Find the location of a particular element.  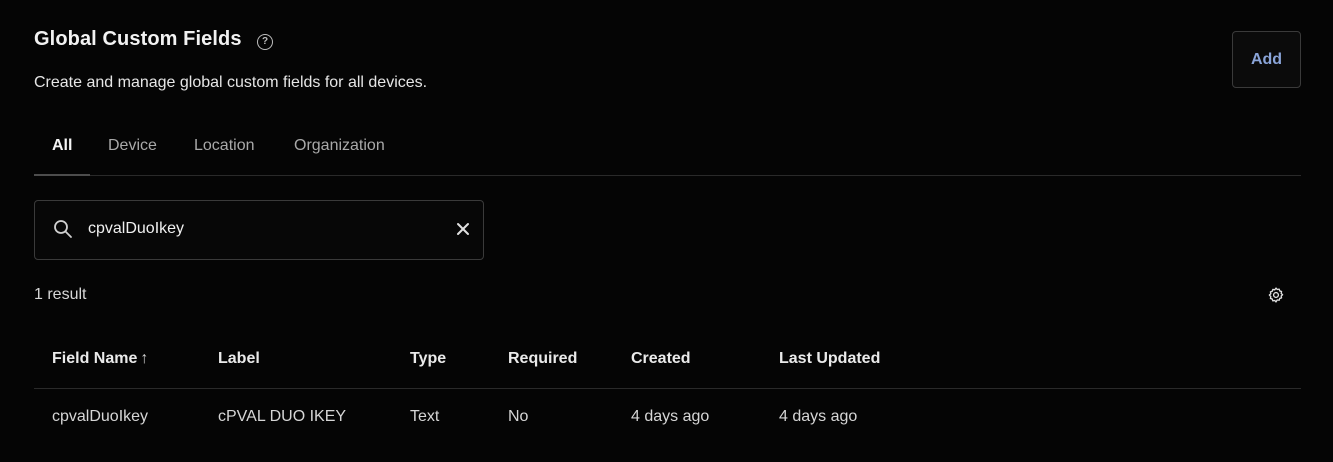

column-header-field-name: Field Name ↑ is located at coordinates (100, 359).